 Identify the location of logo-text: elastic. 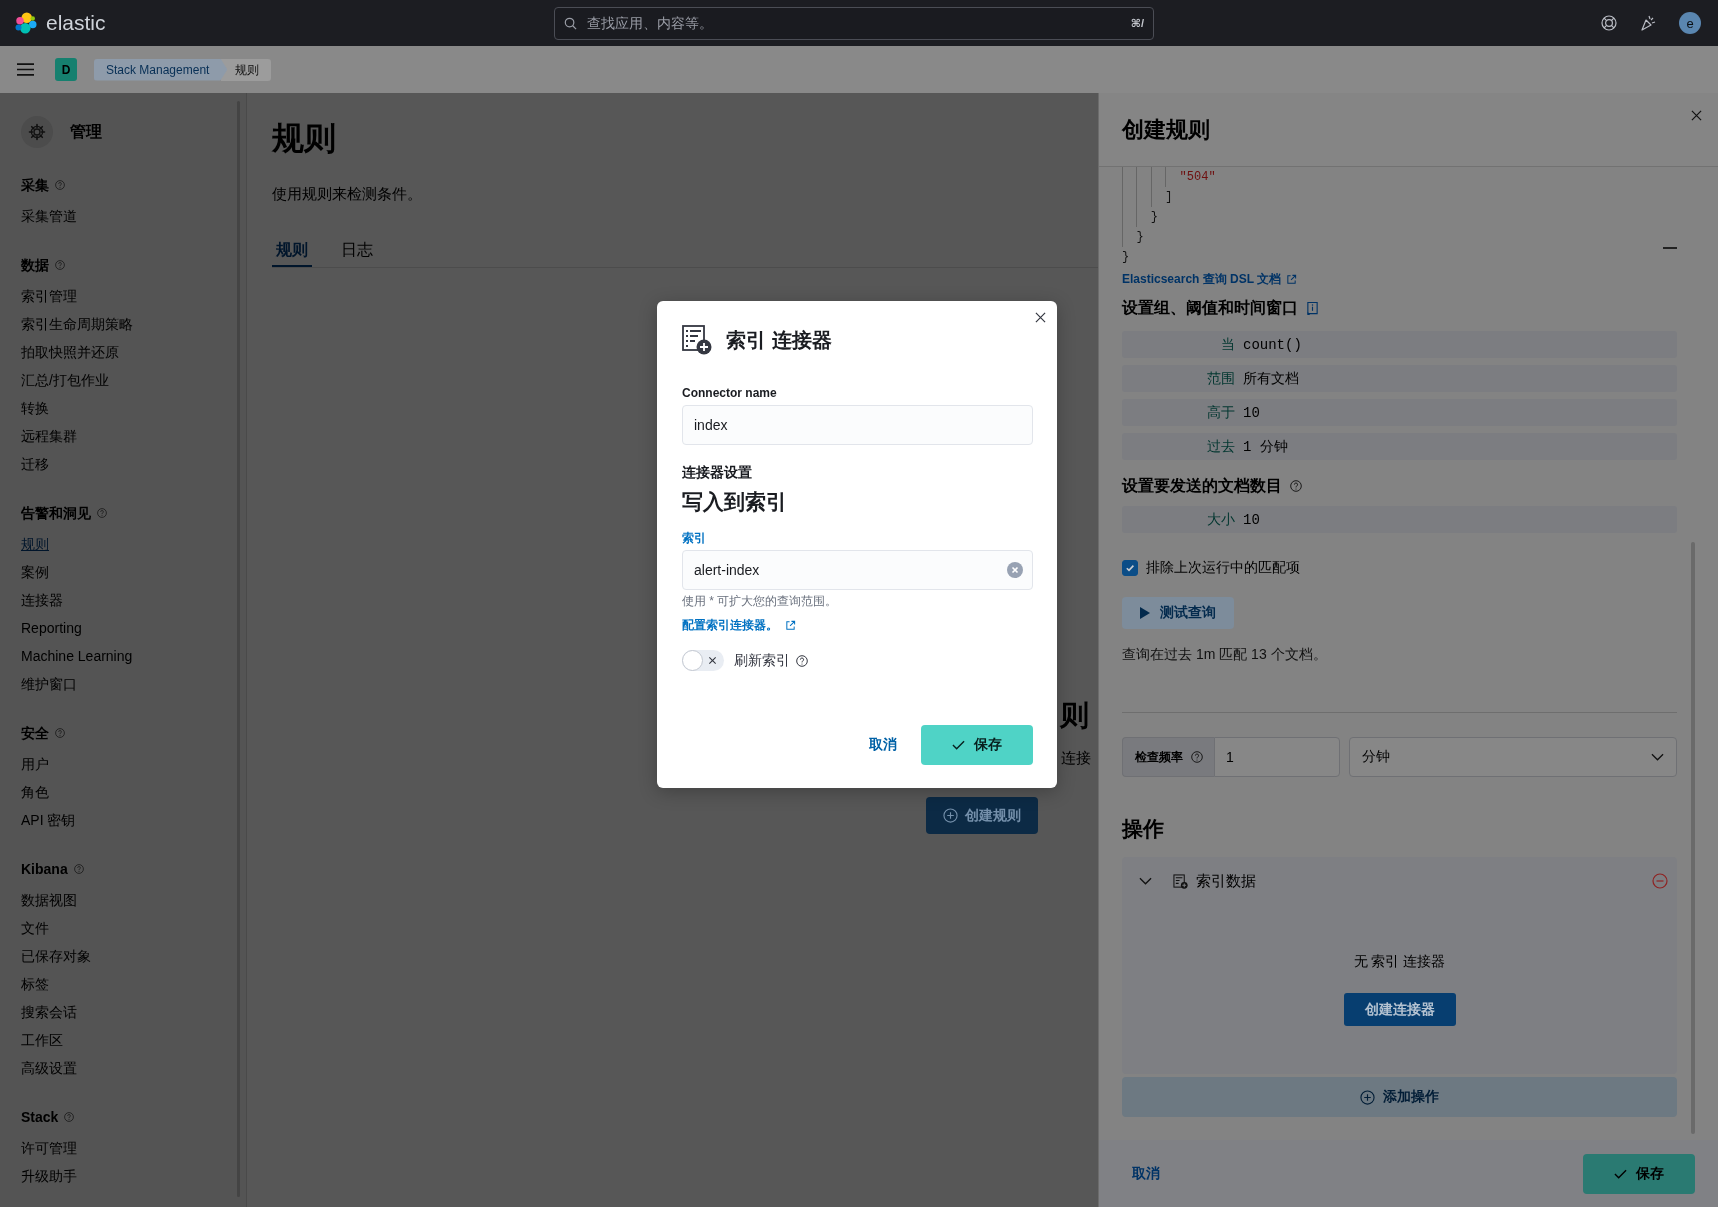
(76, 23).